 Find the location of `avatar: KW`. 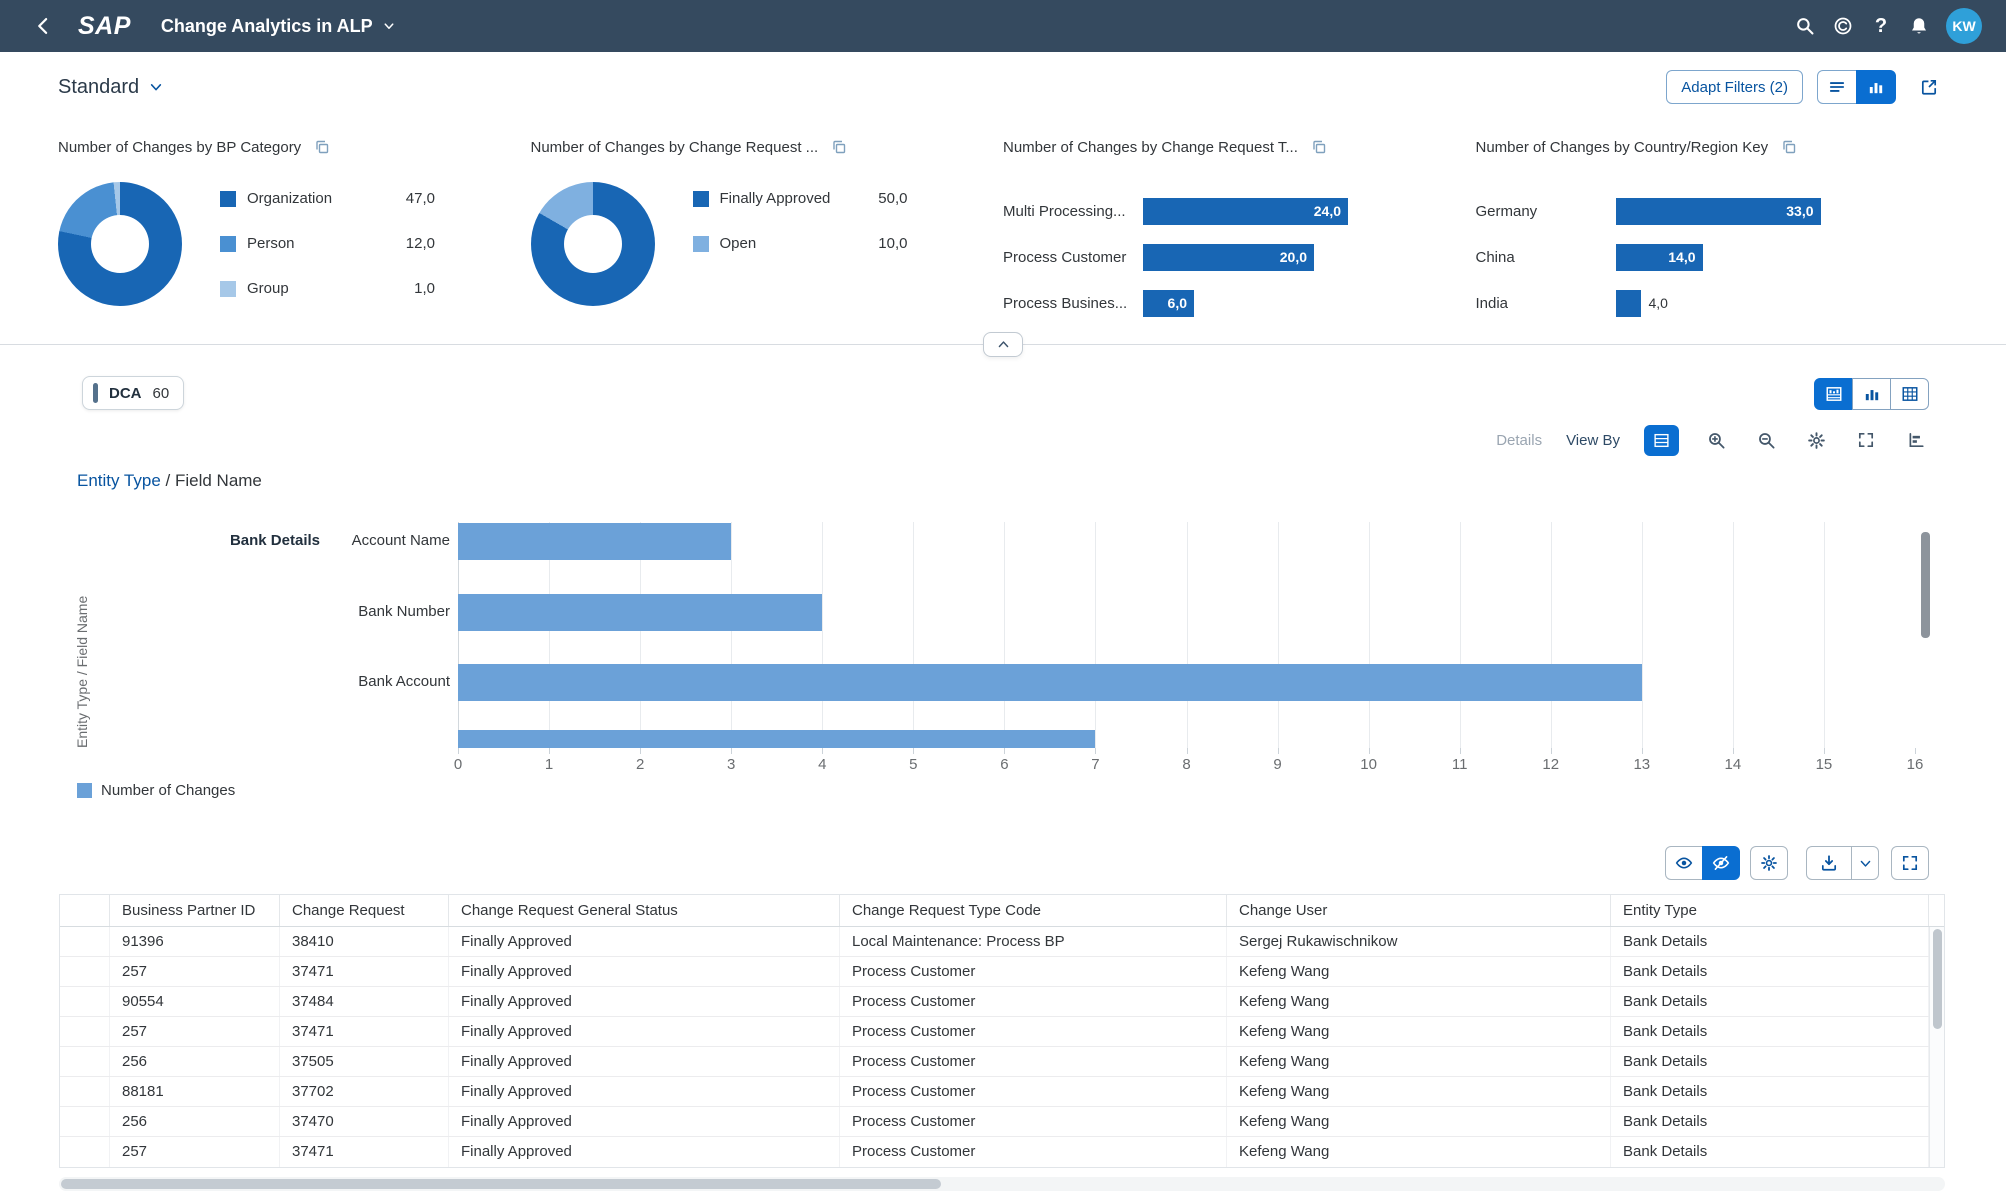

avatar: KW is located at coordinates (1964, 26).